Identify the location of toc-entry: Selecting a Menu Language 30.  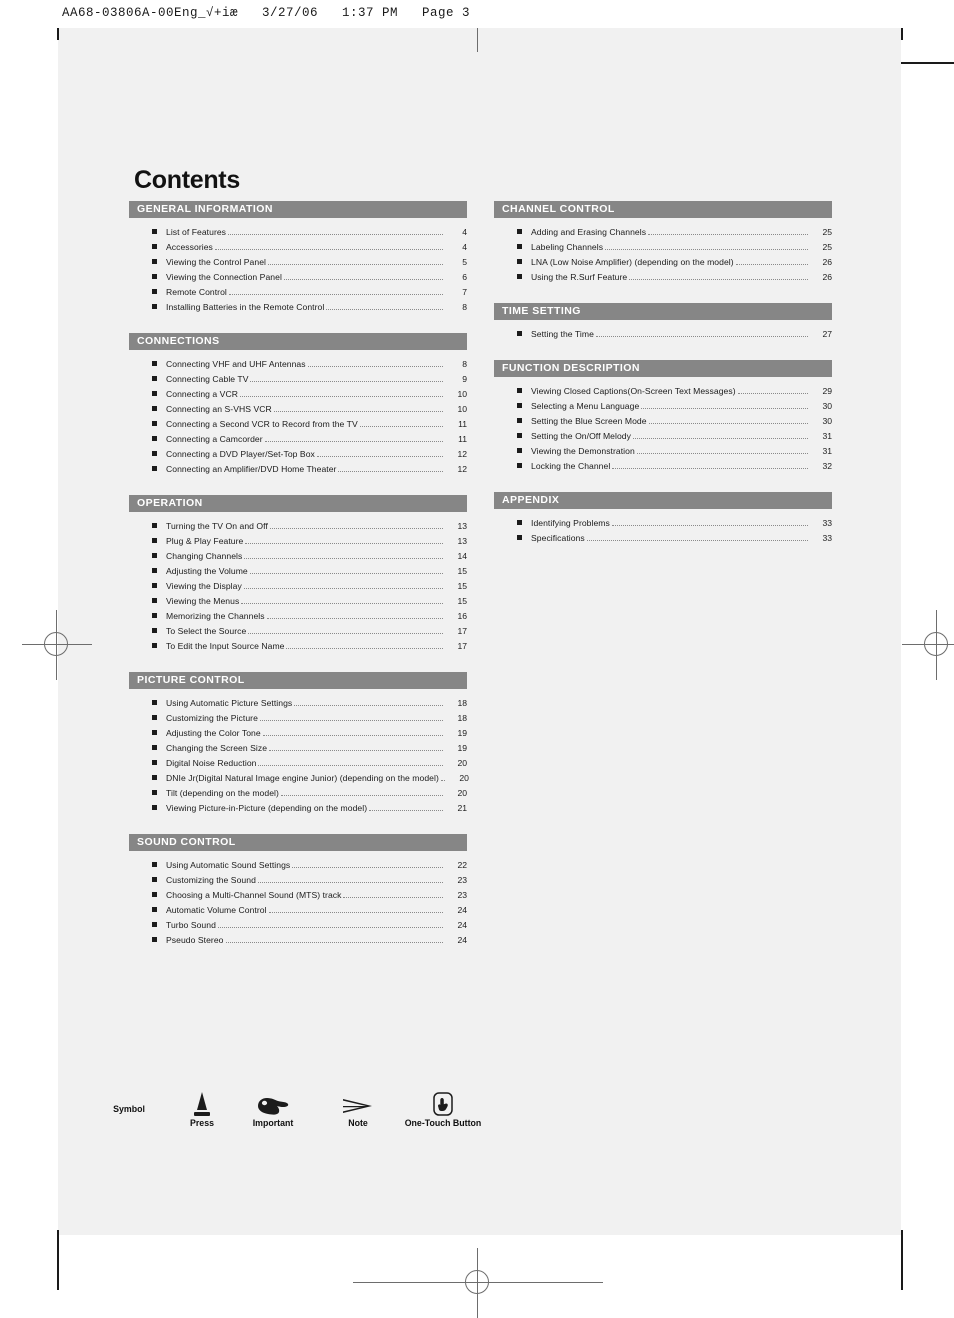
(663, 408).